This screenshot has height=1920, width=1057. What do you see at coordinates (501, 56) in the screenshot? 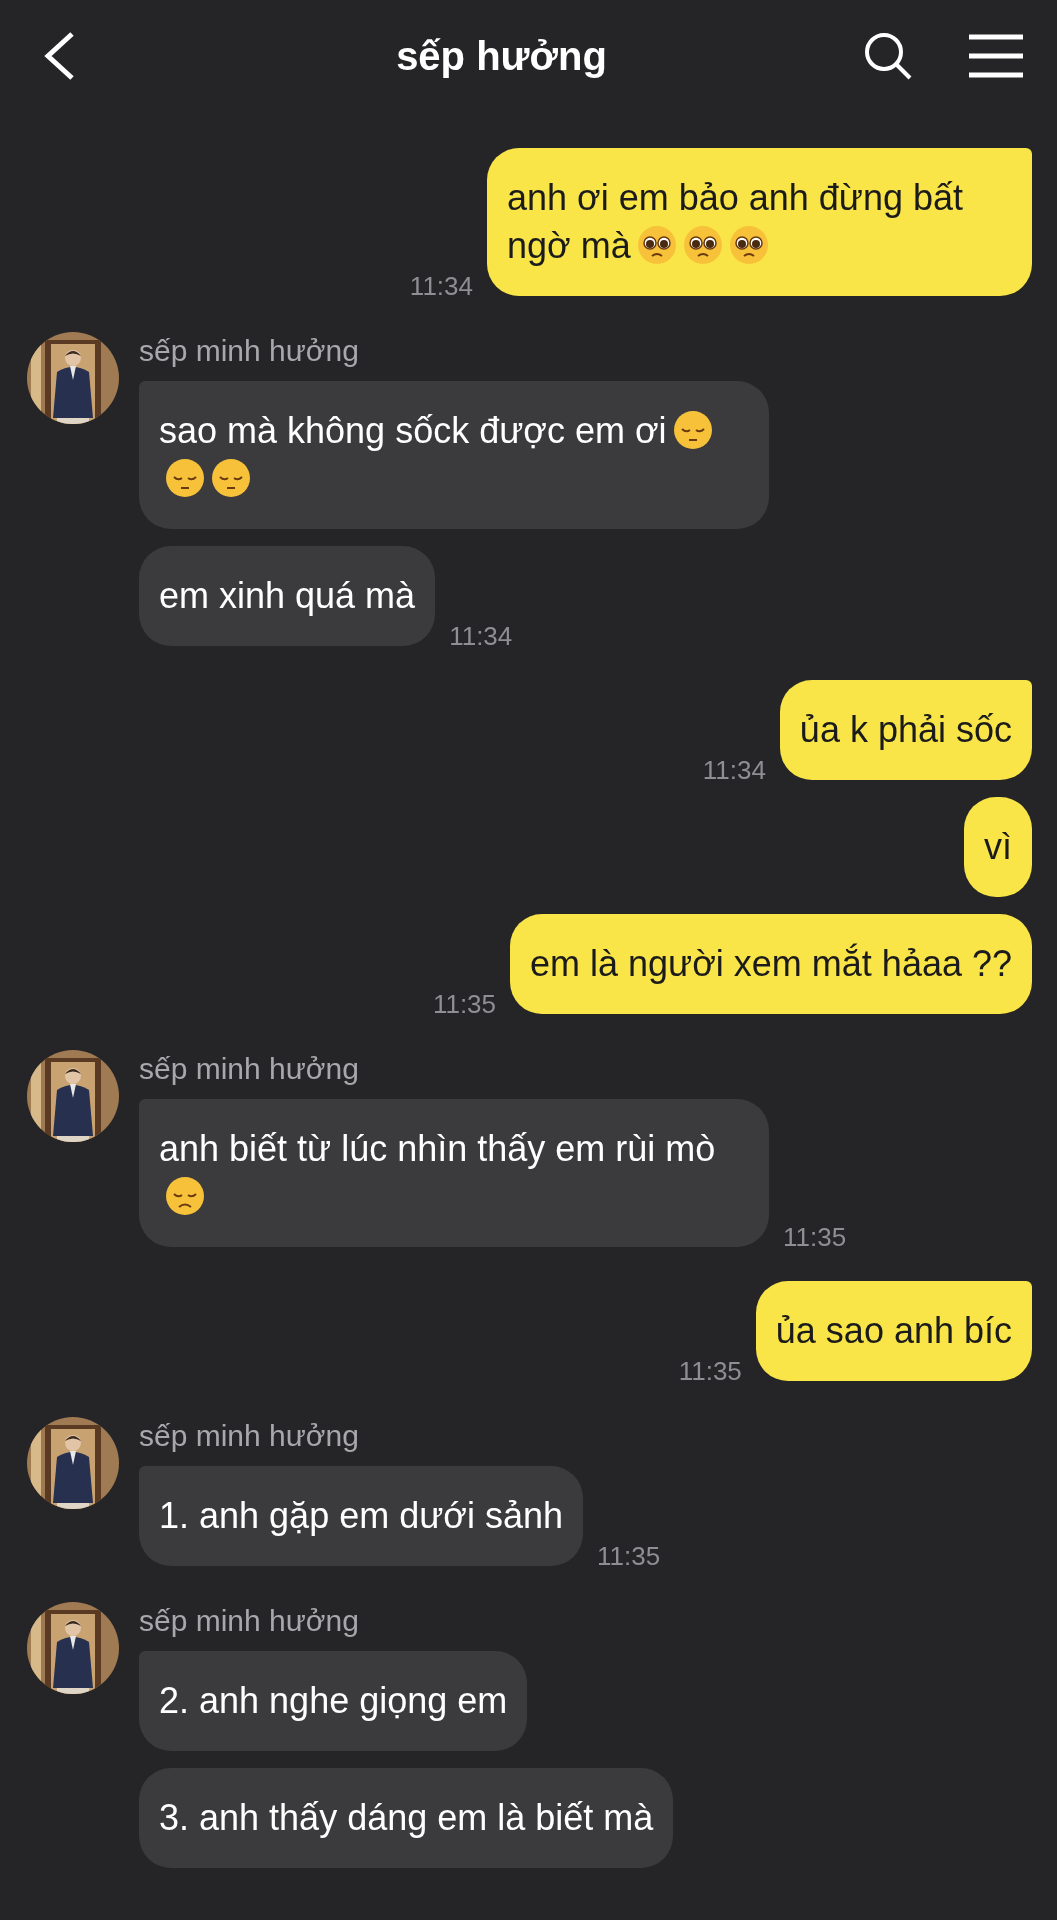
I see `chat-title: sếp hưởng` at bounding box center [501, 56].